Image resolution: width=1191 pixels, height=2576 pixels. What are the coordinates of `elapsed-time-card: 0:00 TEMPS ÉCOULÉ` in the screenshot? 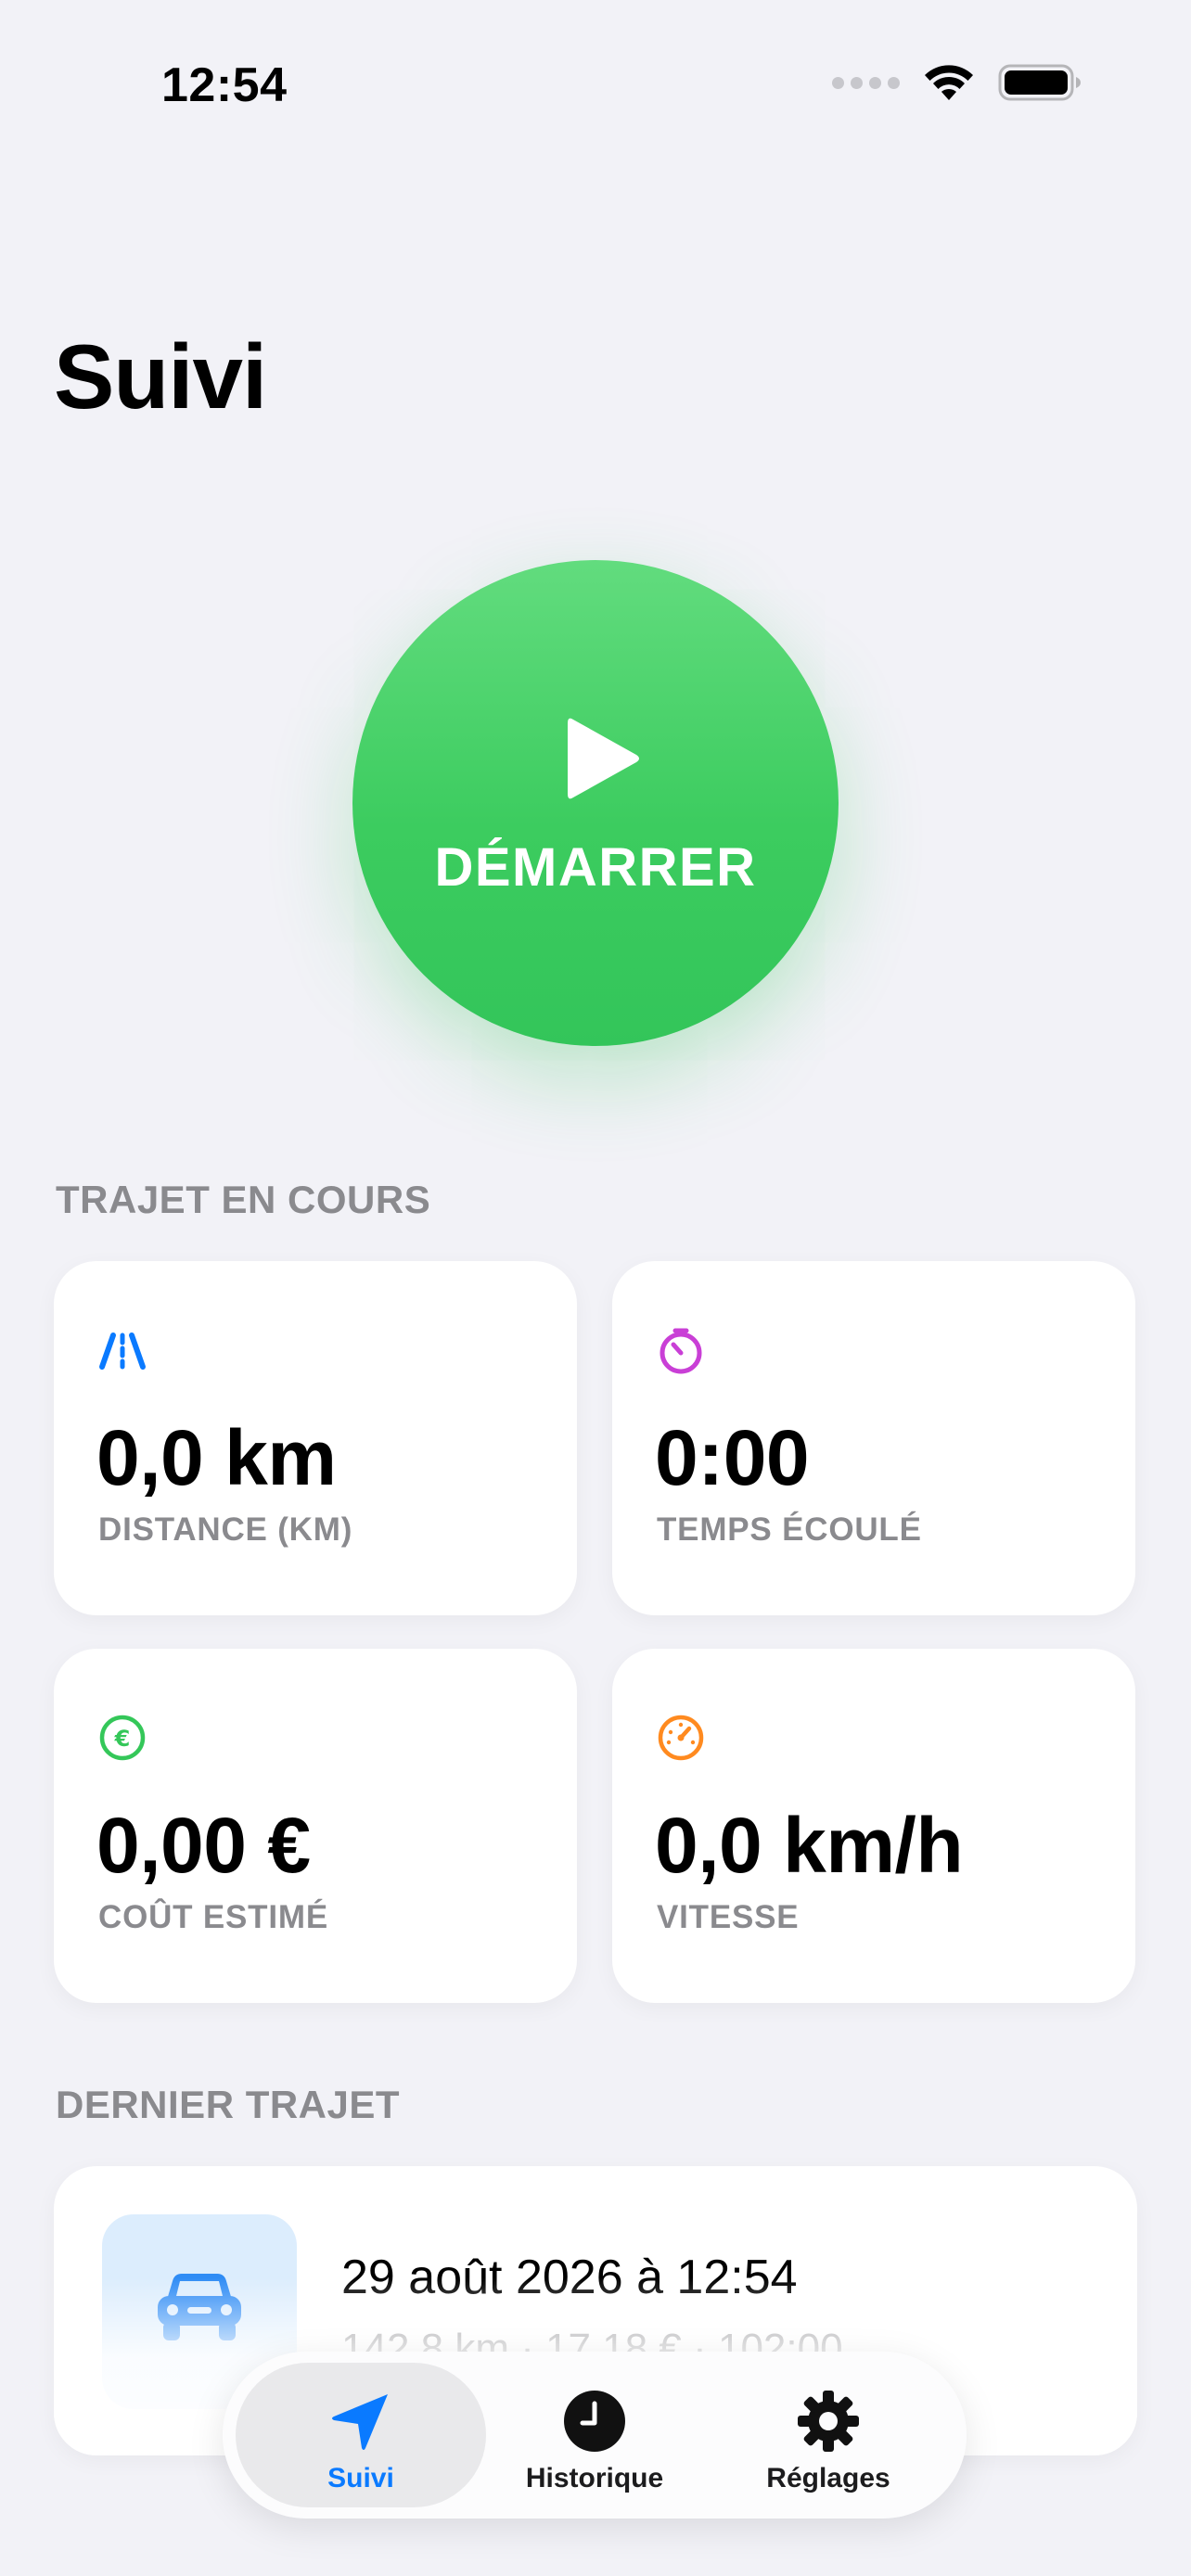 It's located at (873, 1438).